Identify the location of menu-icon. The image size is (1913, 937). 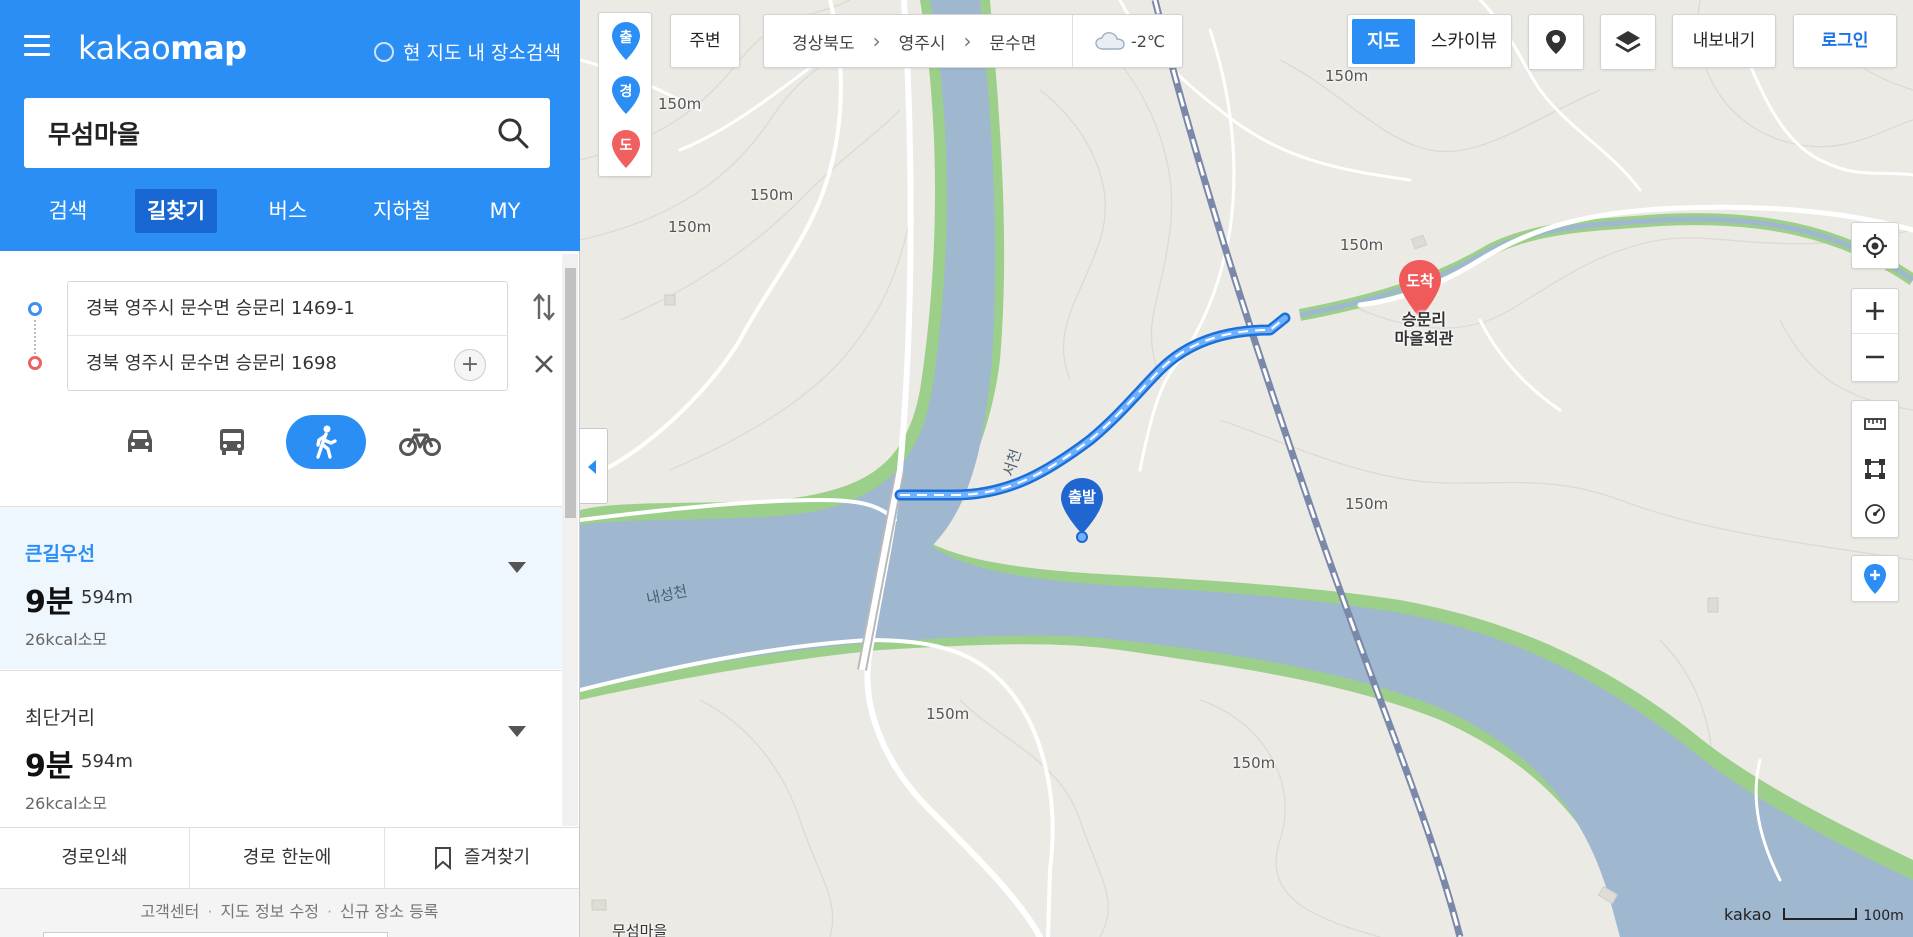
(37, 46).